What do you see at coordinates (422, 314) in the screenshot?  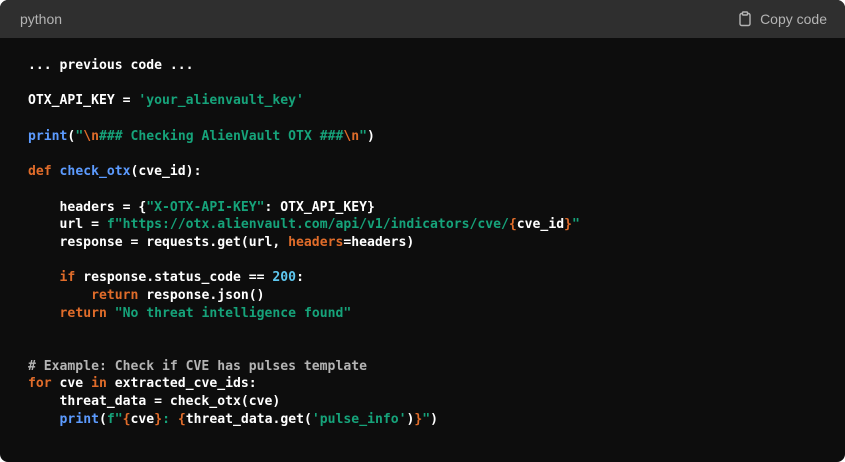 I see `code-line: return "No threat intelligence found"` at bounding box center [422, 314].